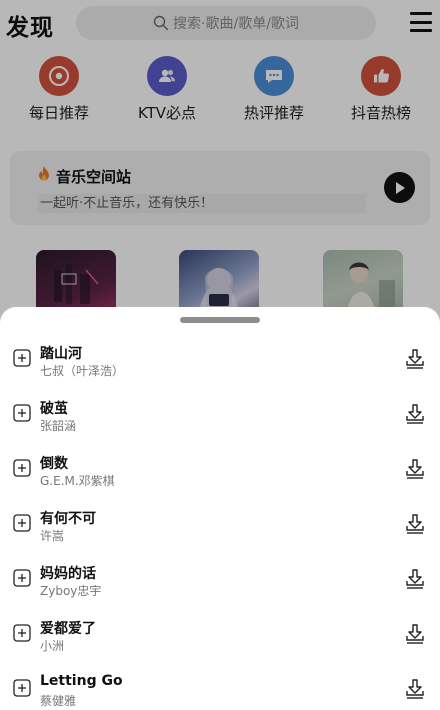 The image size is (440, 710). I want to click on song-title: 破茧, so click(54, 409).